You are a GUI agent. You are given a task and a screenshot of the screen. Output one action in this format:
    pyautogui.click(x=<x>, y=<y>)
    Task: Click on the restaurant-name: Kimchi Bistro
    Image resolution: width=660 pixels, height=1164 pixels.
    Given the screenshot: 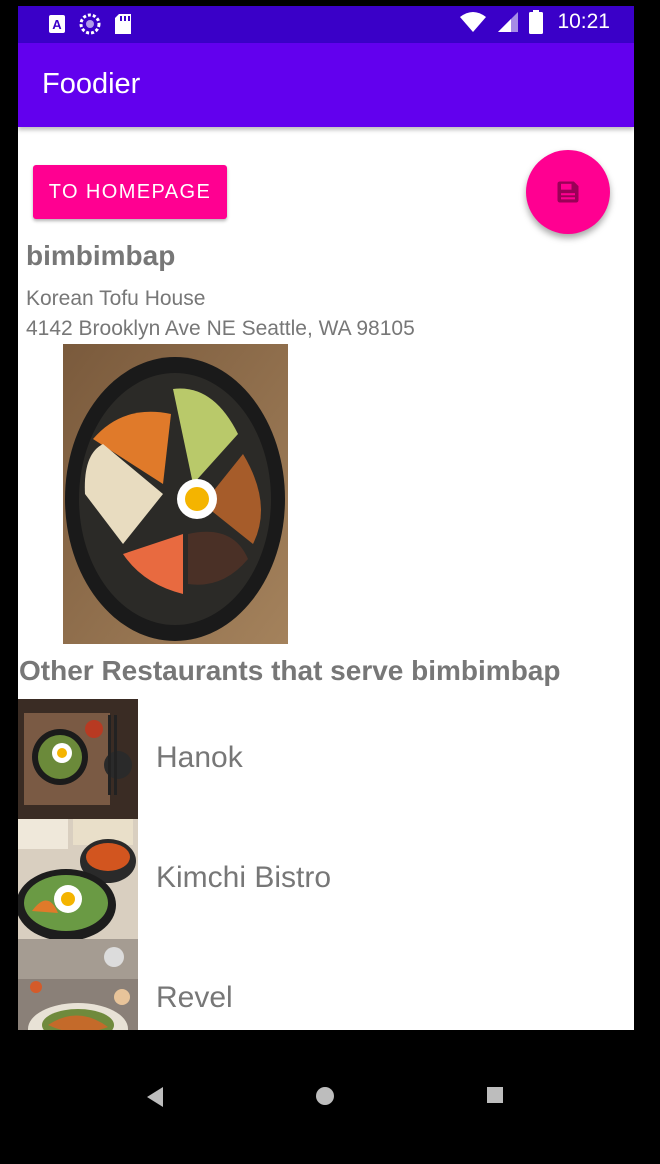 What is the action you would take?
    pyautogui.click(x=244, y=877)
    